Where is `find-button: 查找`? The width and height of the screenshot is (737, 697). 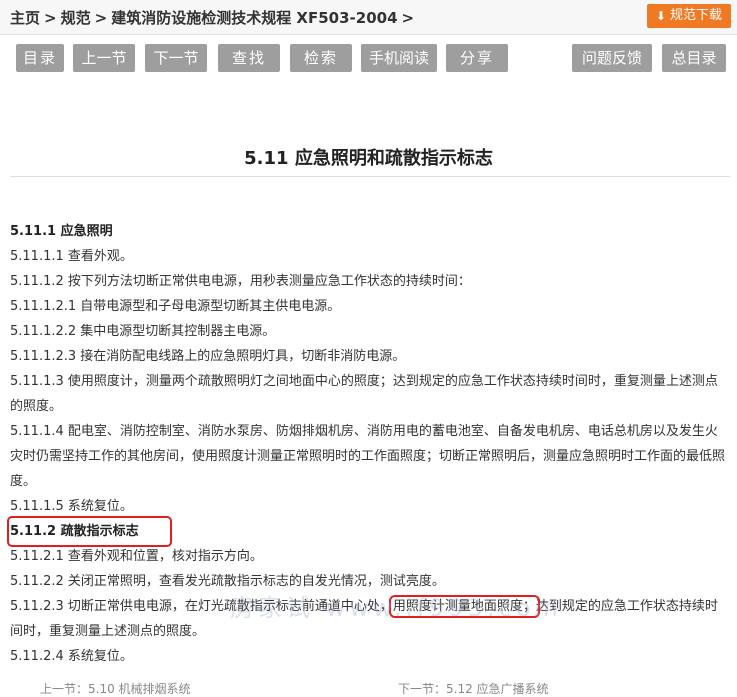
find-button: 查找 is located at coordinates (249, 58).